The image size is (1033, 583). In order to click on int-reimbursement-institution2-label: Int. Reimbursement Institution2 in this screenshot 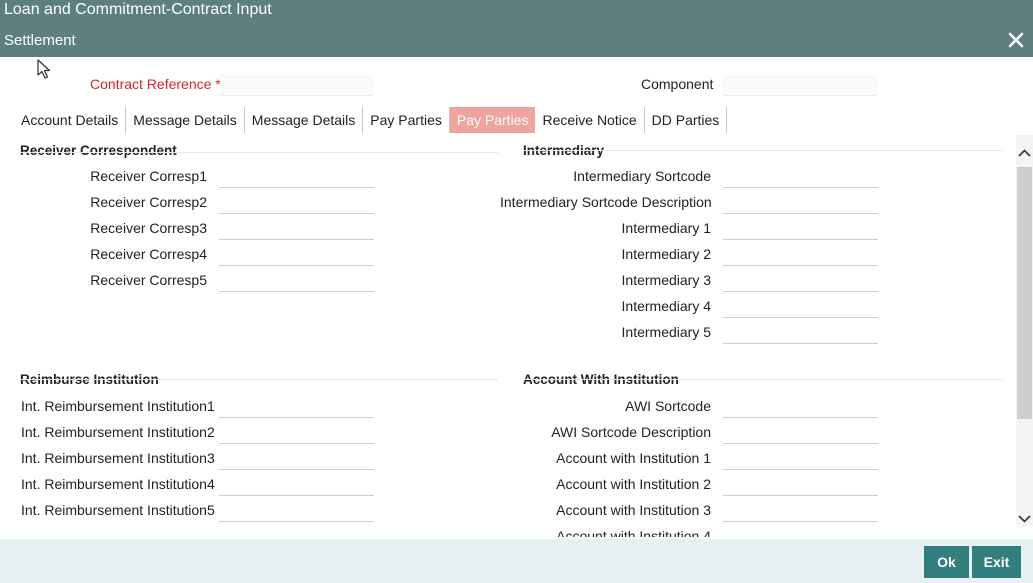, I will do `click(118, 432)`.